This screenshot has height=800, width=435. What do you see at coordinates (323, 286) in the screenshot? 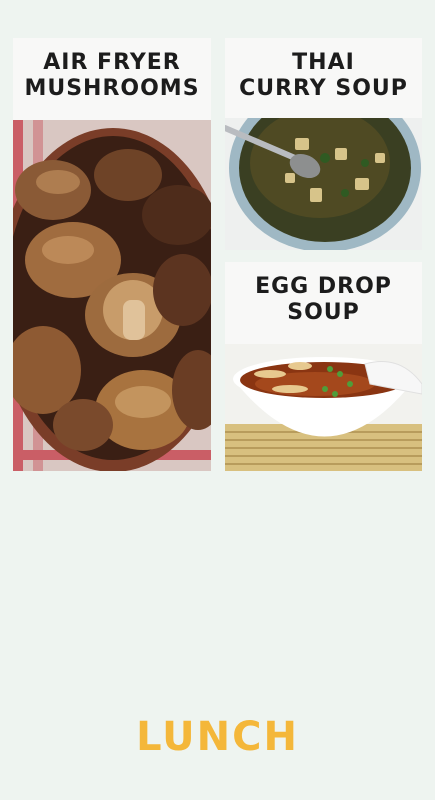
I see `recipe-title-line-1: EGG DROP` at bounding box center [323, 286].